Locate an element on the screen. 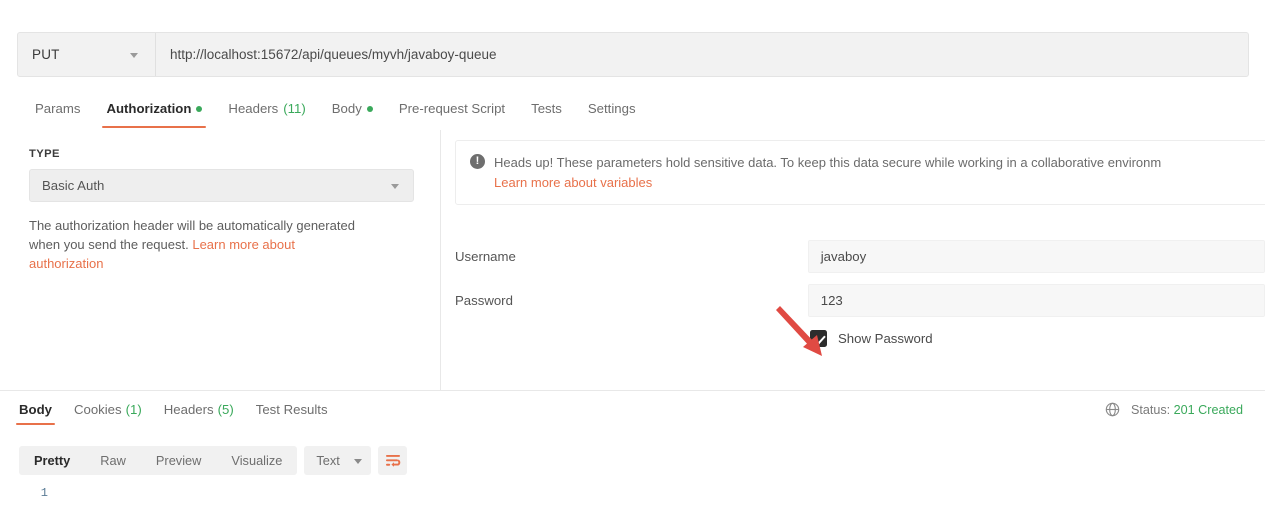  http-method-select: PUT is located at coordinates (87, 54).